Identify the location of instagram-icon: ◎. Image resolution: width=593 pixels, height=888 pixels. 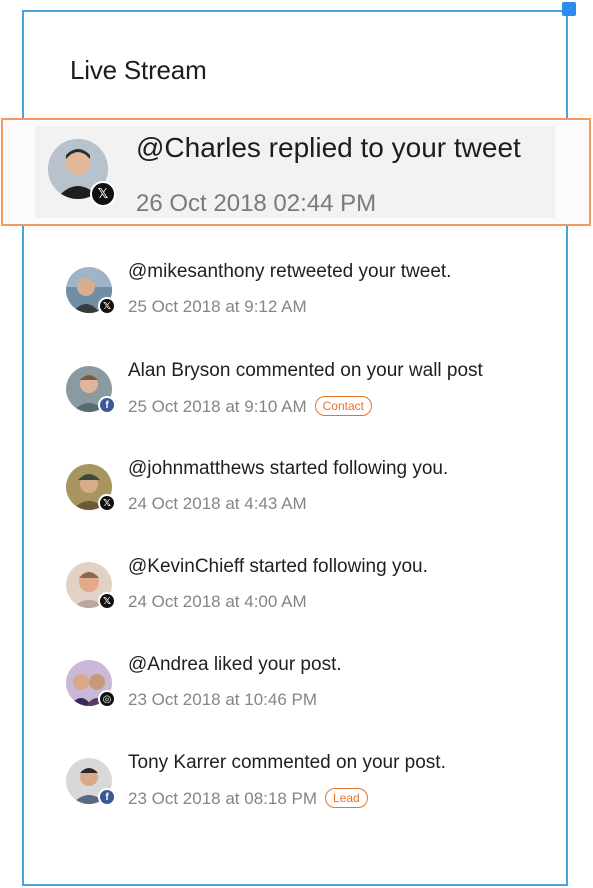
(107, 699).